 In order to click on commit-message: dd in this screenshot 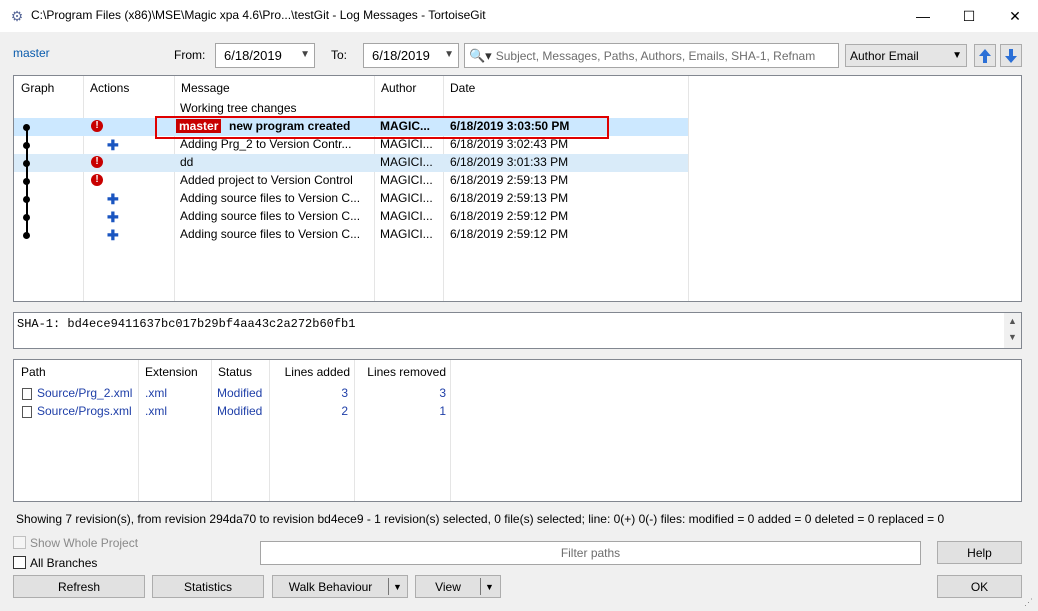, I will do `click(187, 162)`.